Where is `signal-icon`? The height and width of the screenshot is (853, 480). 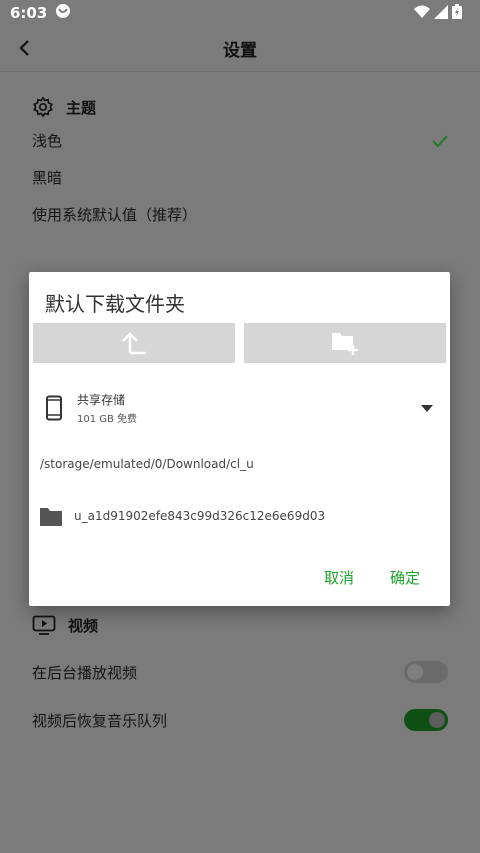
signal-icon is located at coordinates (441, 13).